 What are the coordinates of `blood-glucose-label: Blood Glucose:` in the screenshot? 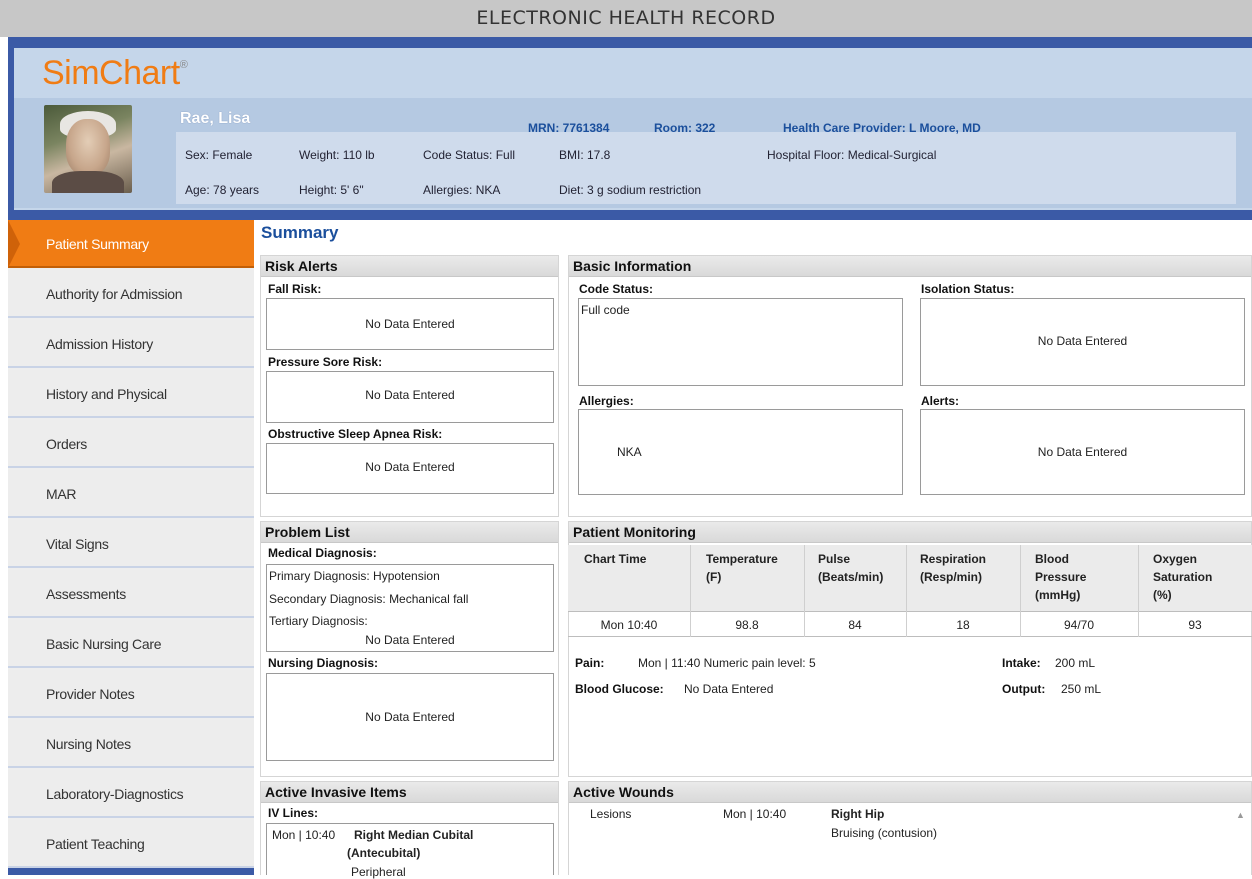 It's located at (619, 689).